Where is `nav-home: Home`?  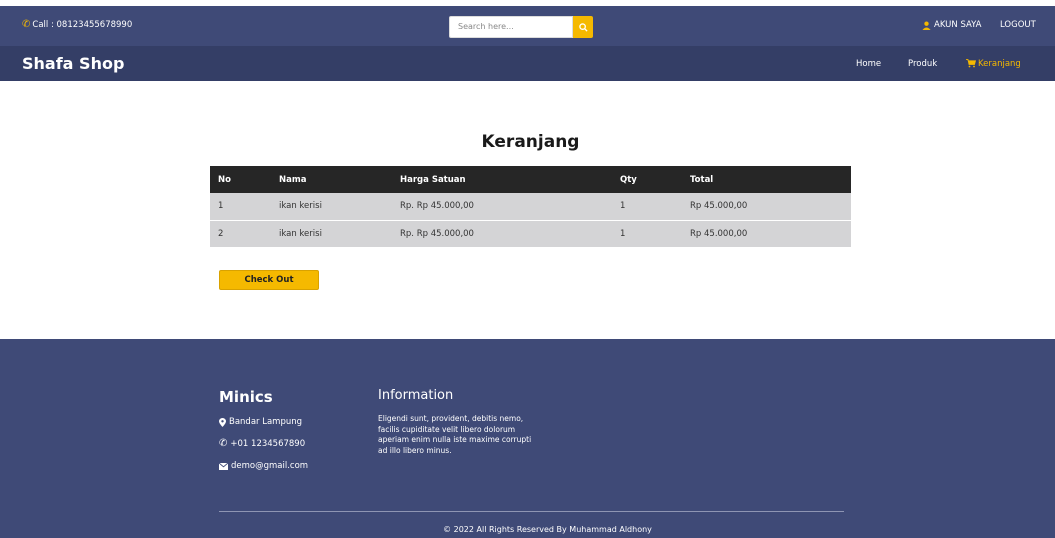
nav-home: Home is located at coordinates (868, 64).